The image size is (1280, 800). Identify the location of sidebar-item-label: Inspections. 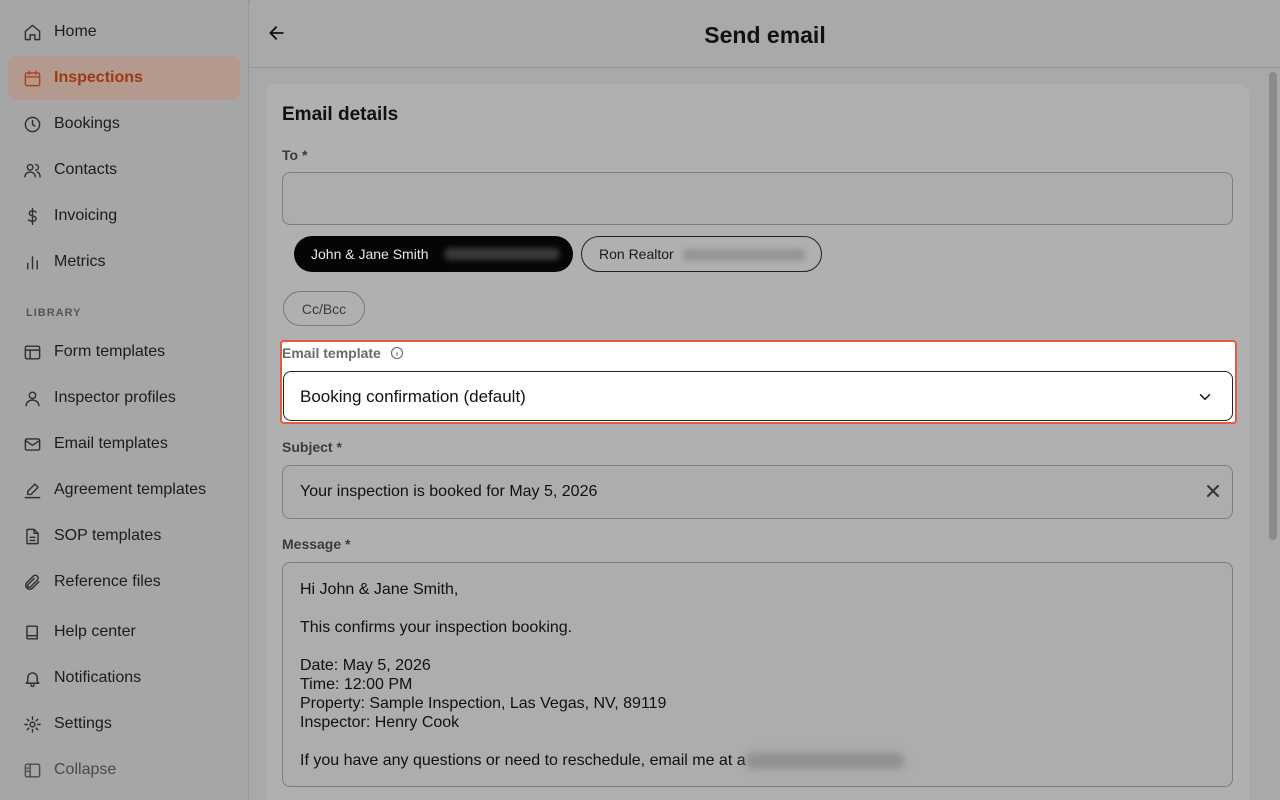
(98, 77).